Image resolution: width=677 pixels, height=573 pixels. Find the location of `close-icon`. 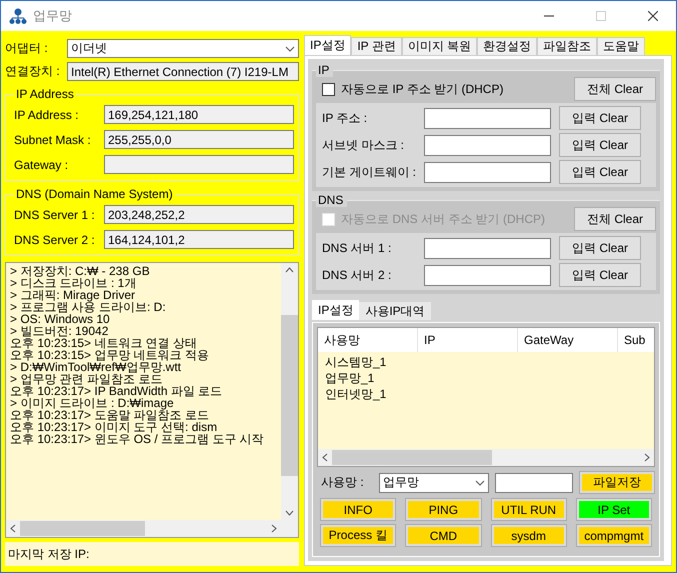

close-icon is located at coordinates (653, 16).